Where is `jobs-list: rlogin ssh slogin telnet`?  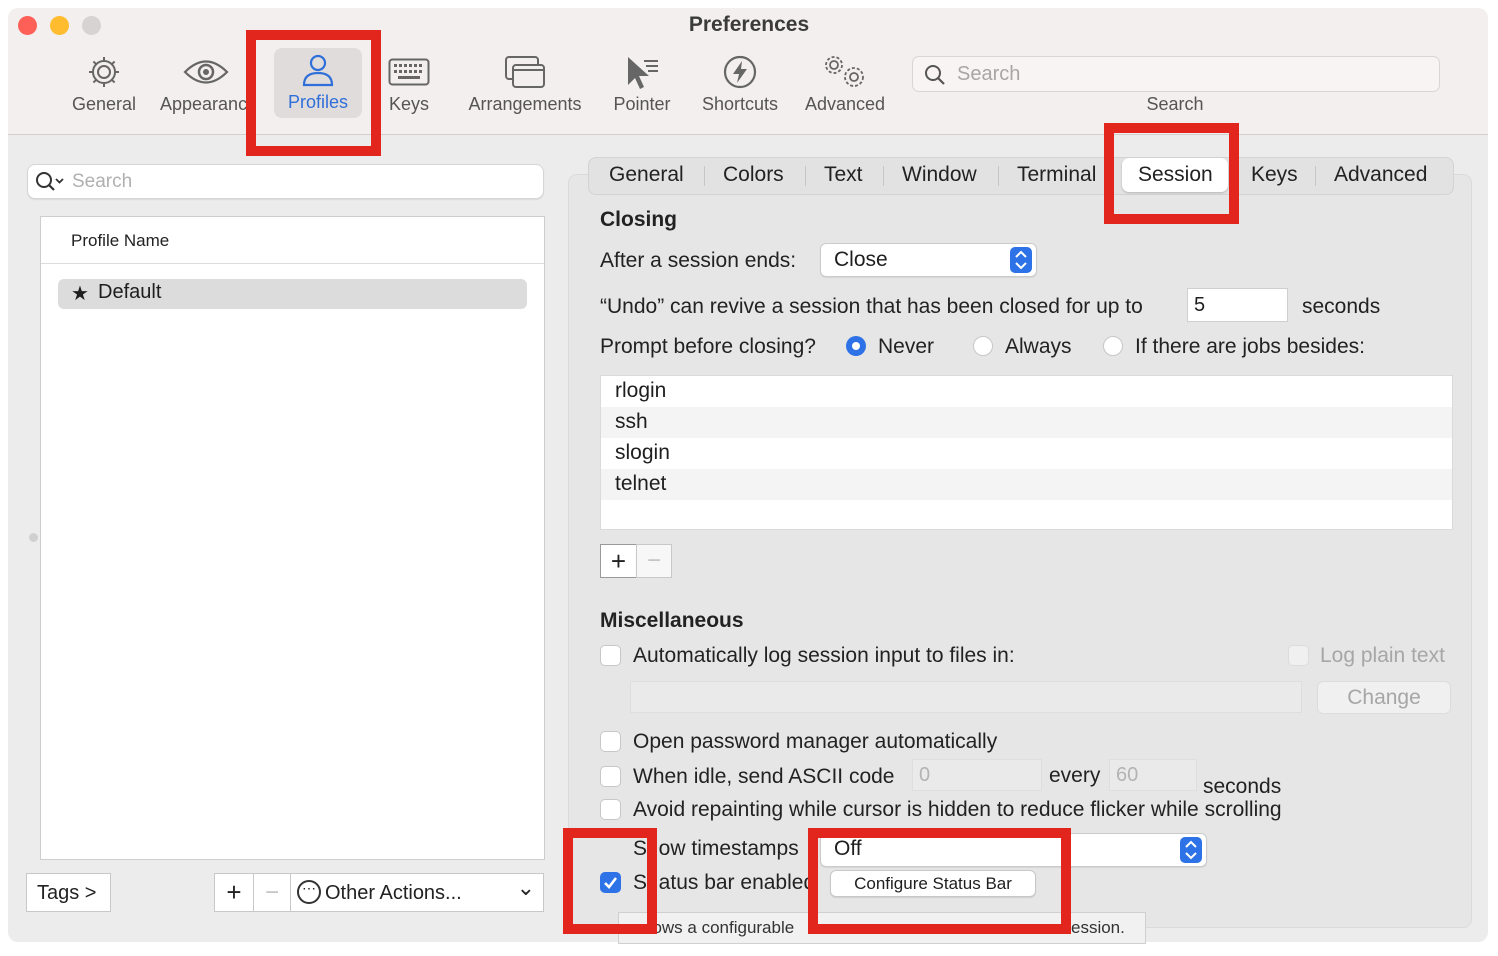
jobs-list: rlogin ssh slogin telnet is located at coordinates (1026, 452).